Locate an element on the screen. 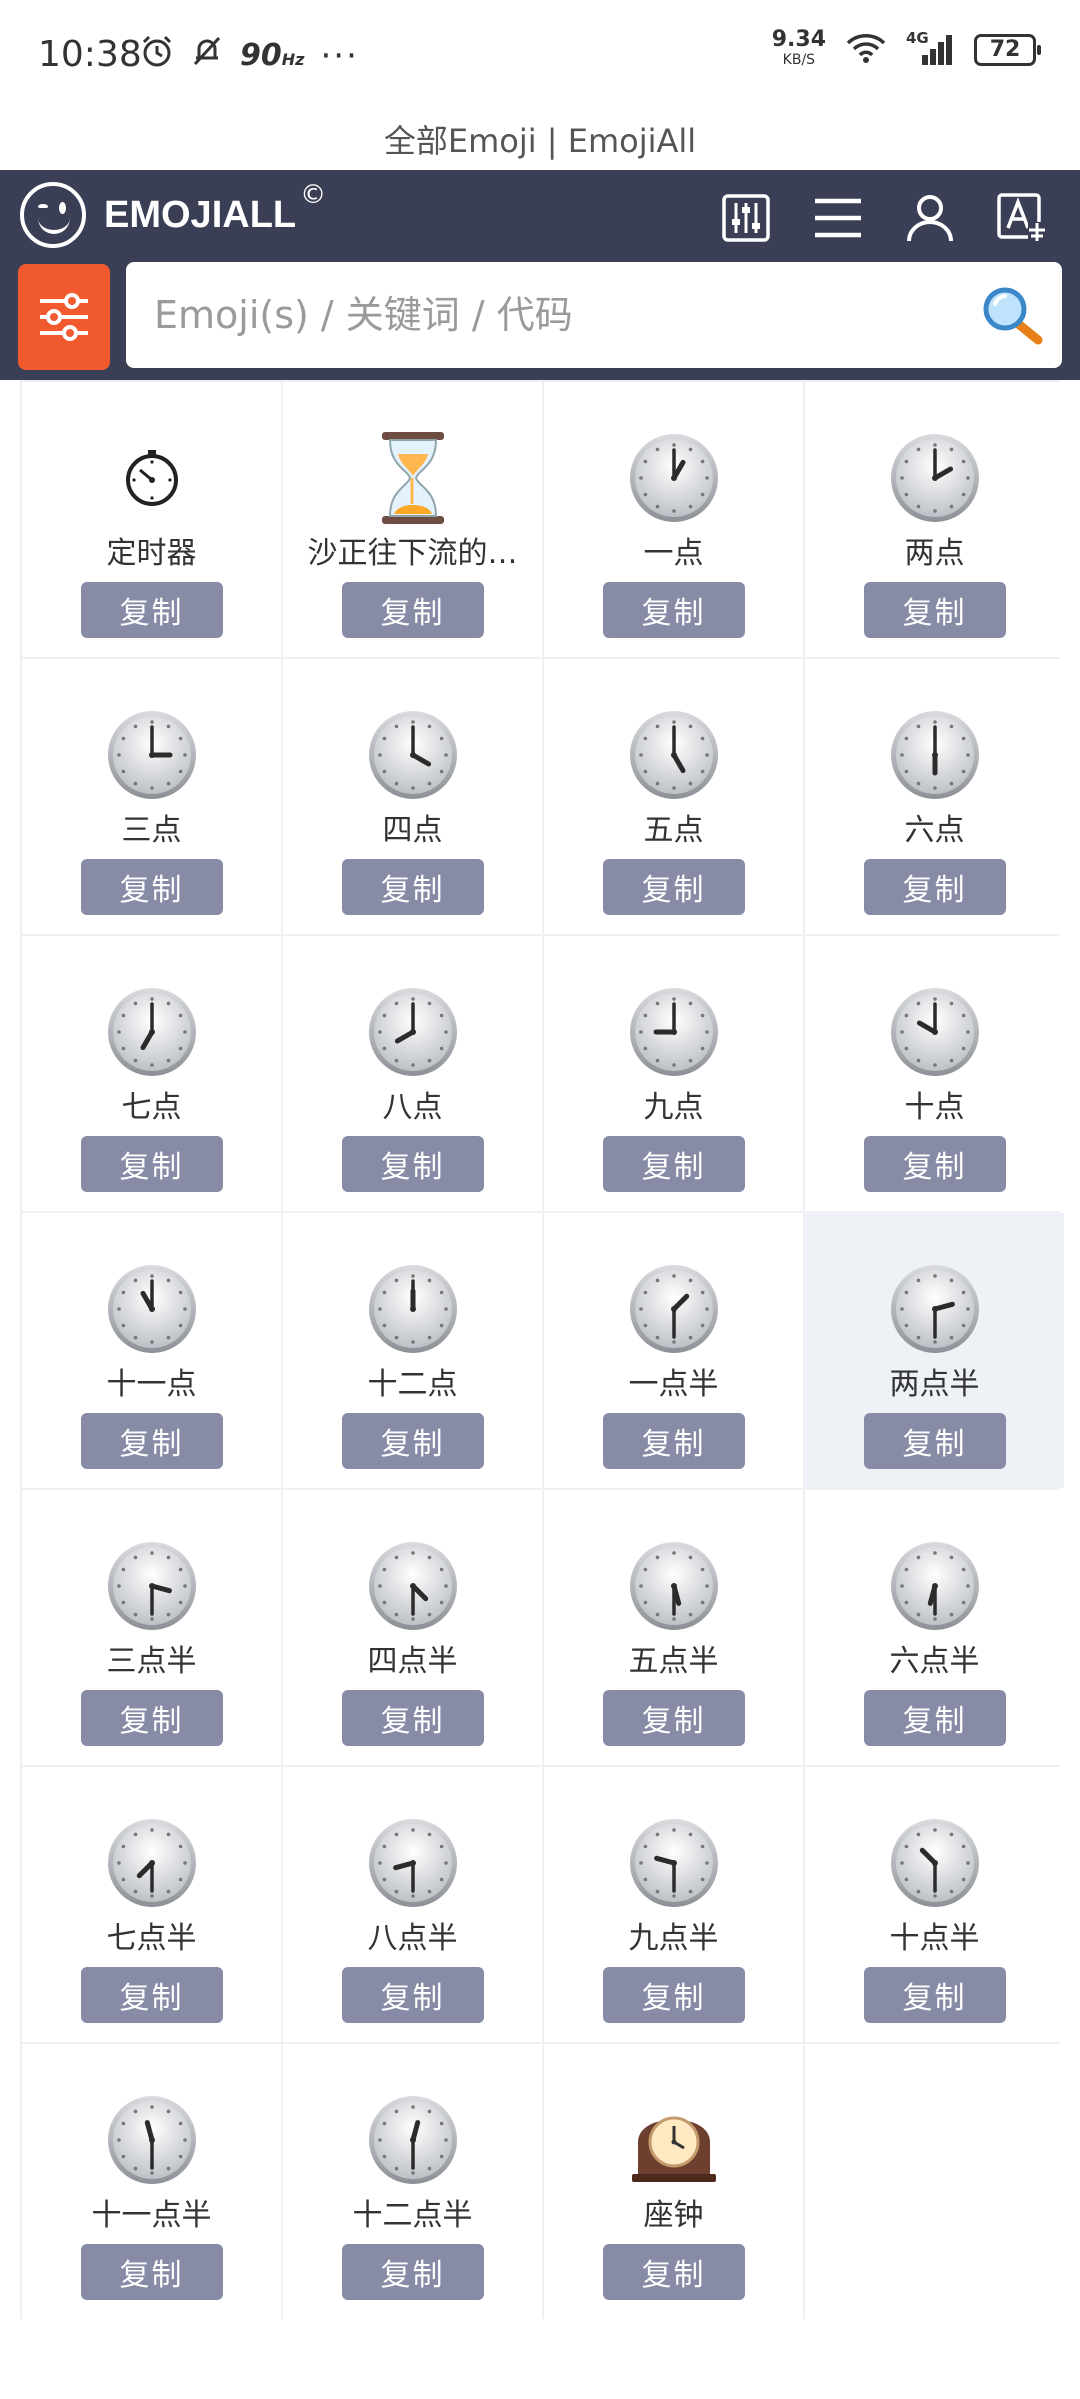 The width and height of the screenshot is (1080, 2399). emoji-card: 两点半 复制 is located at coordinates (934, 1350).